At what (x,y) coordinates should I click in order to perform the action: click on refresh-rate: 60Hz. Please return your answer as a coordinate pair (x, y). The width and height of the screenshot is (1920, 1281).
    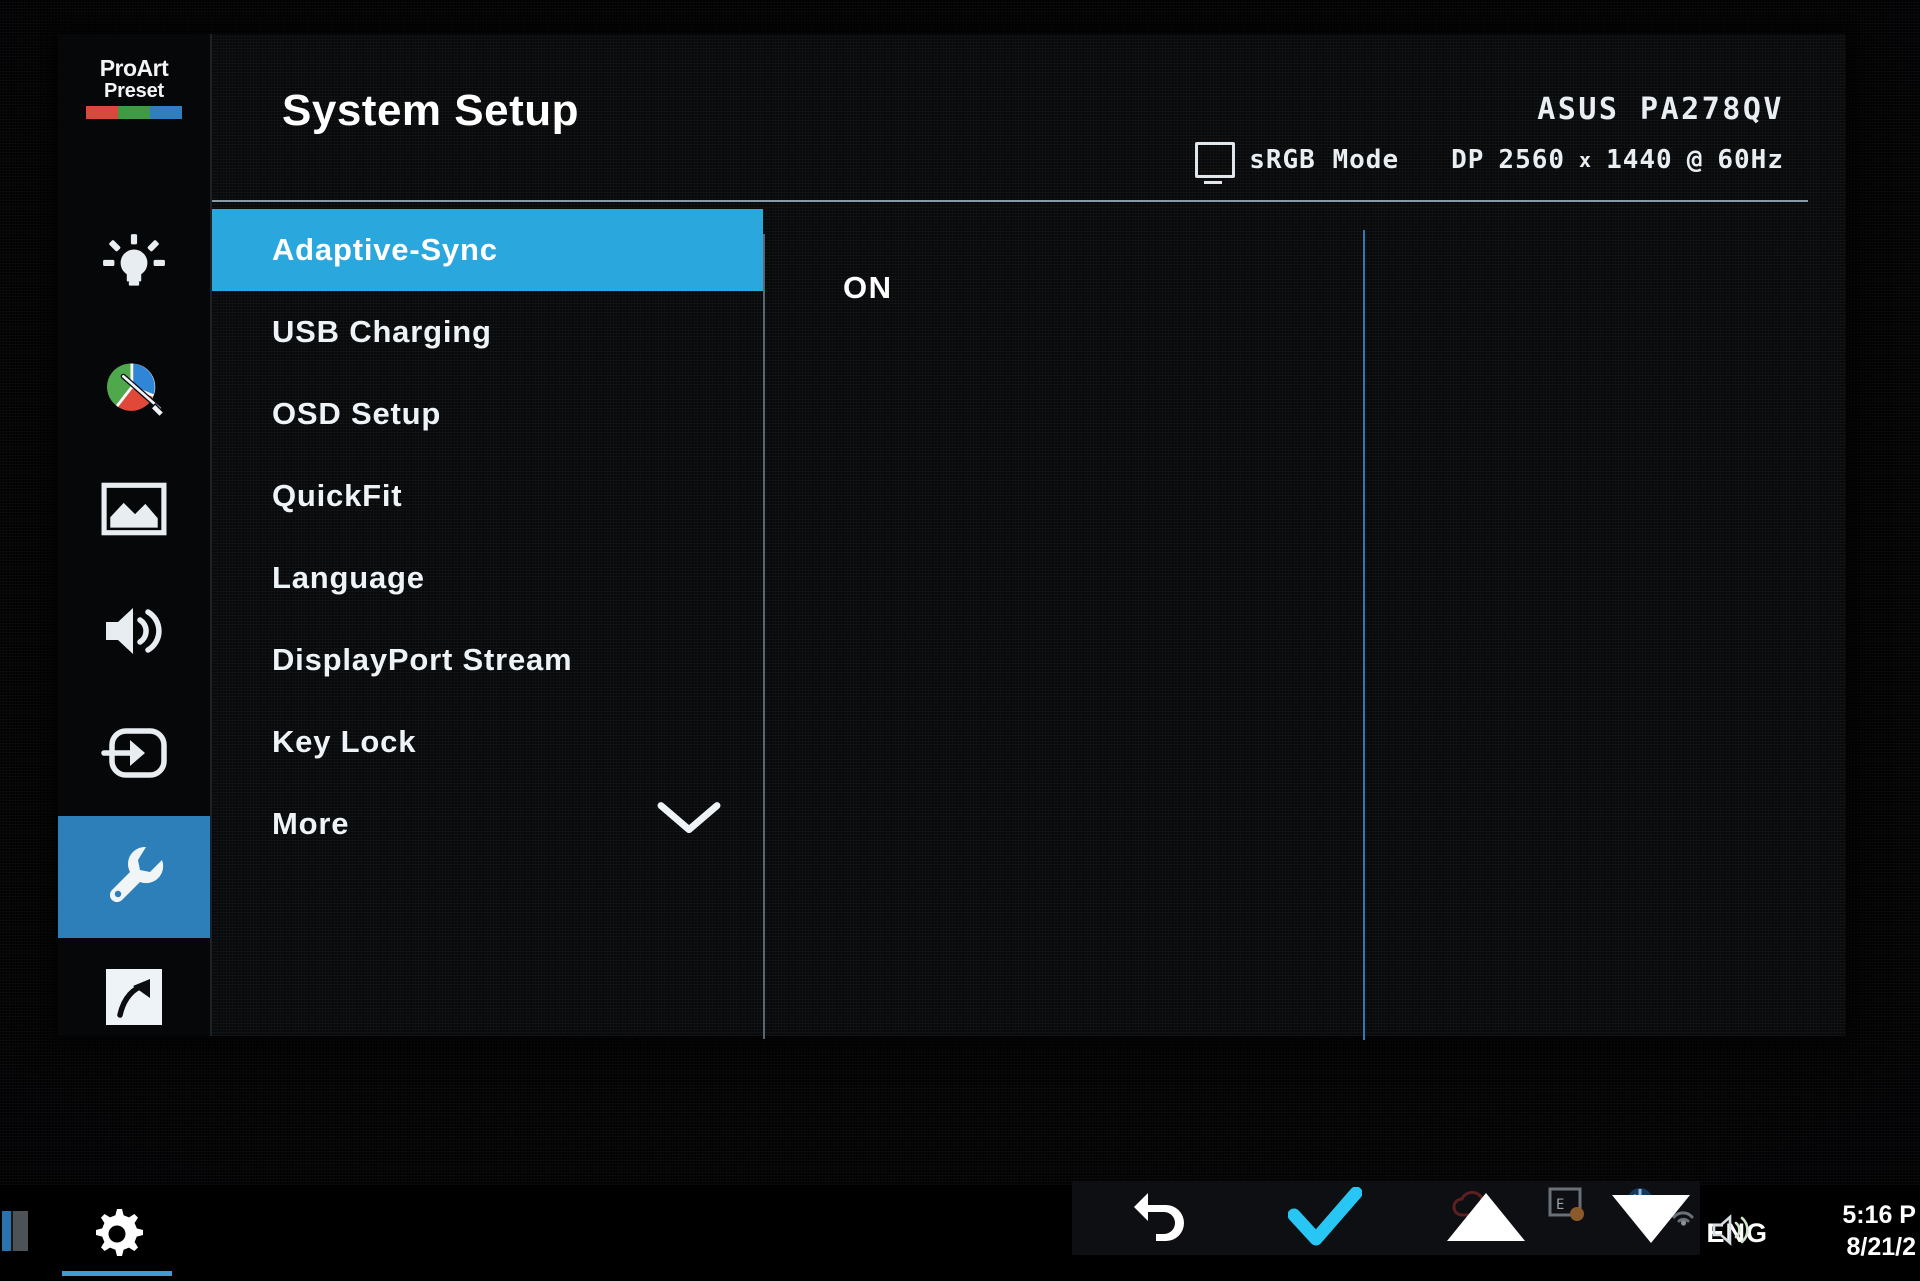
    Looking at the image, I should click on (1750, 160).